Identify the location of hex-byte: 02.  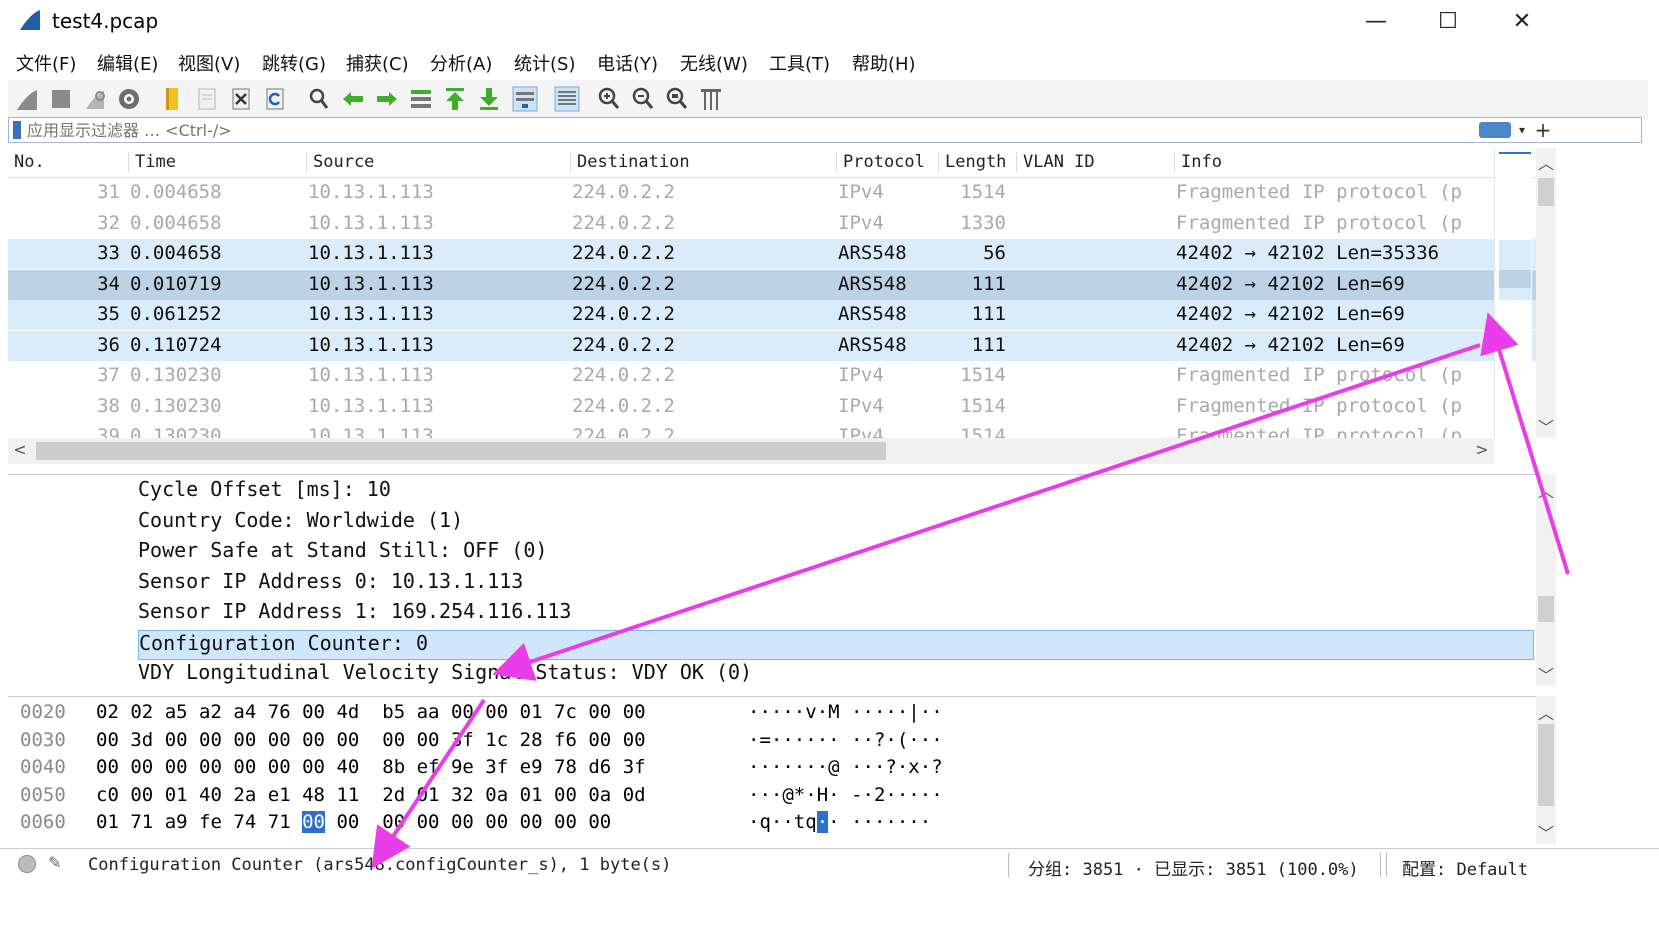
(107, 712).